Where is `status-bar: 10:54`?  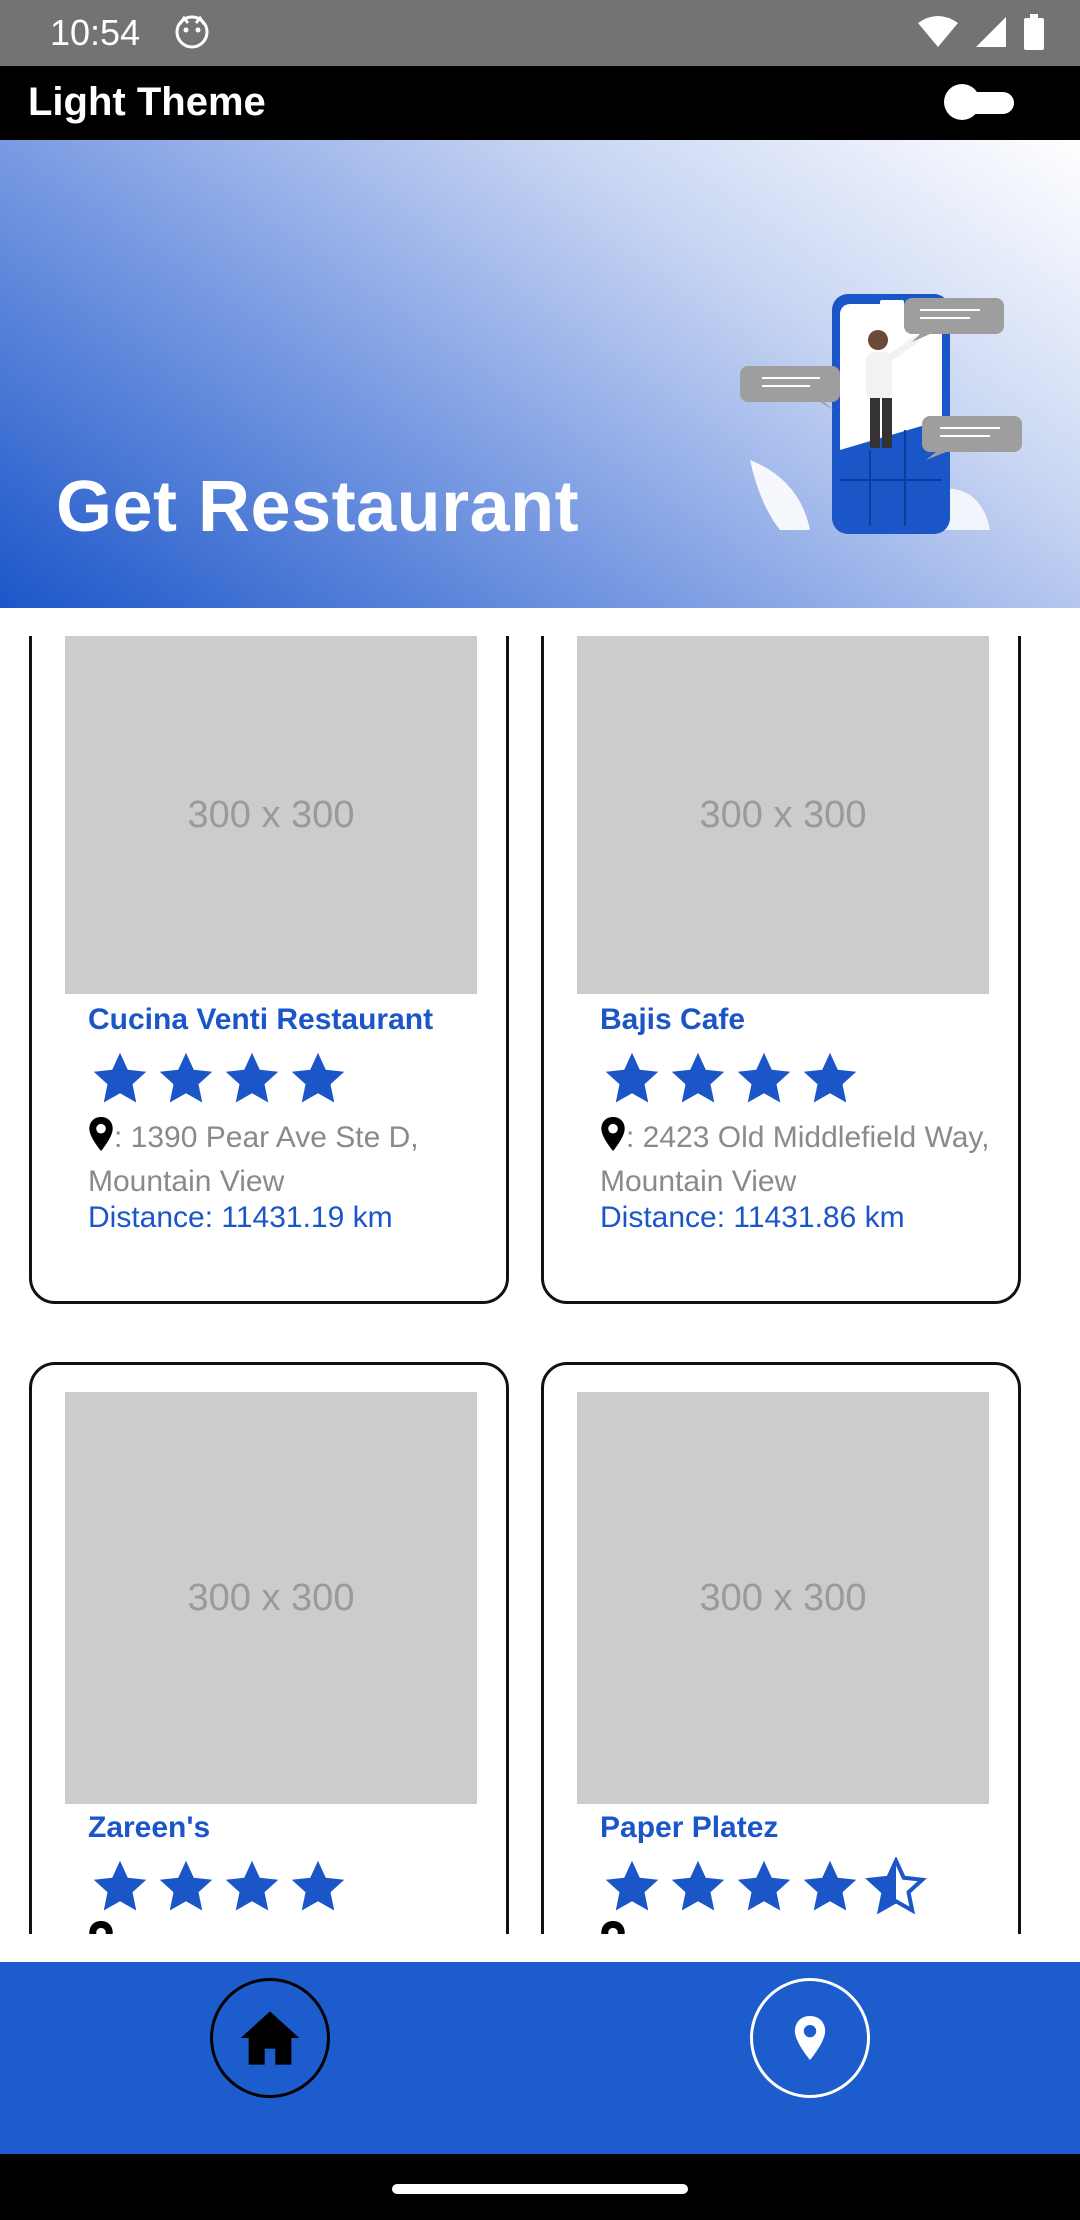 status-bar: 10:54 is located at coordinates (540, 33).